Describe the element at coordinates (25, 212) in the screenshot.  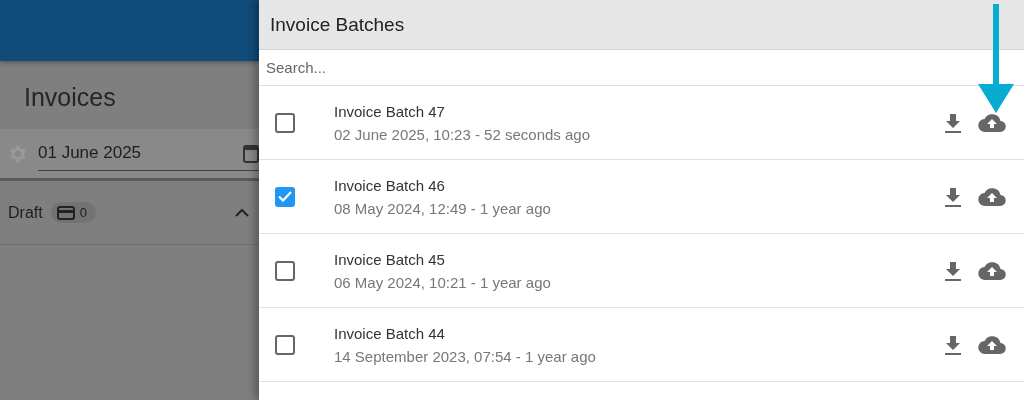
I see `section-label: Draft` at that location.